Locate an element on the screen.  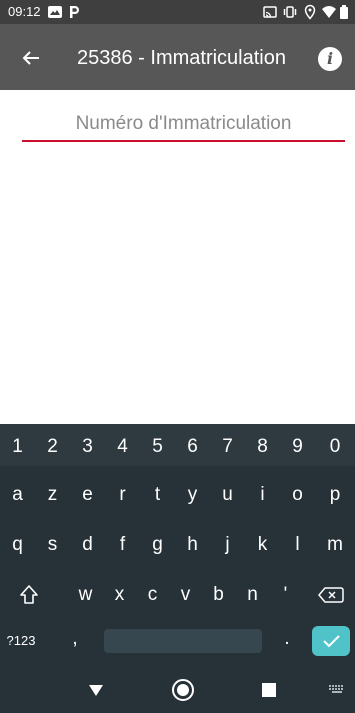
nav-home-button is located at coordinates (183, 690).